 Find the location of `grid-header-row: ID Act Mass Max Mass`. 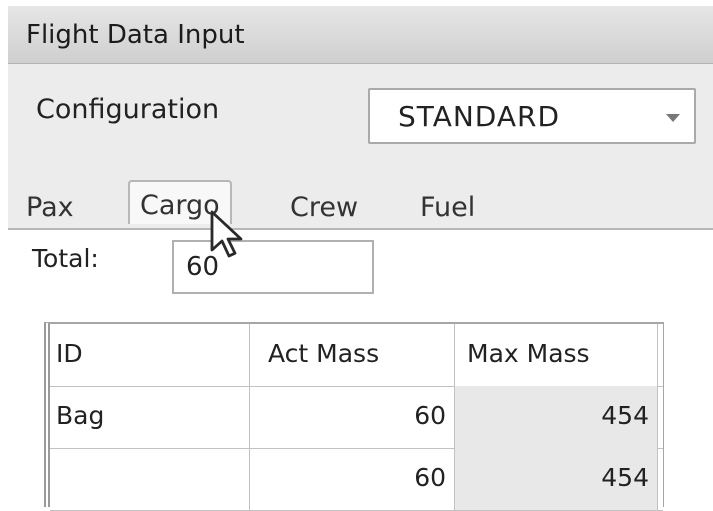

grid-header-row: ID Act Mass Max Mass is located at coordinates (356, 355).